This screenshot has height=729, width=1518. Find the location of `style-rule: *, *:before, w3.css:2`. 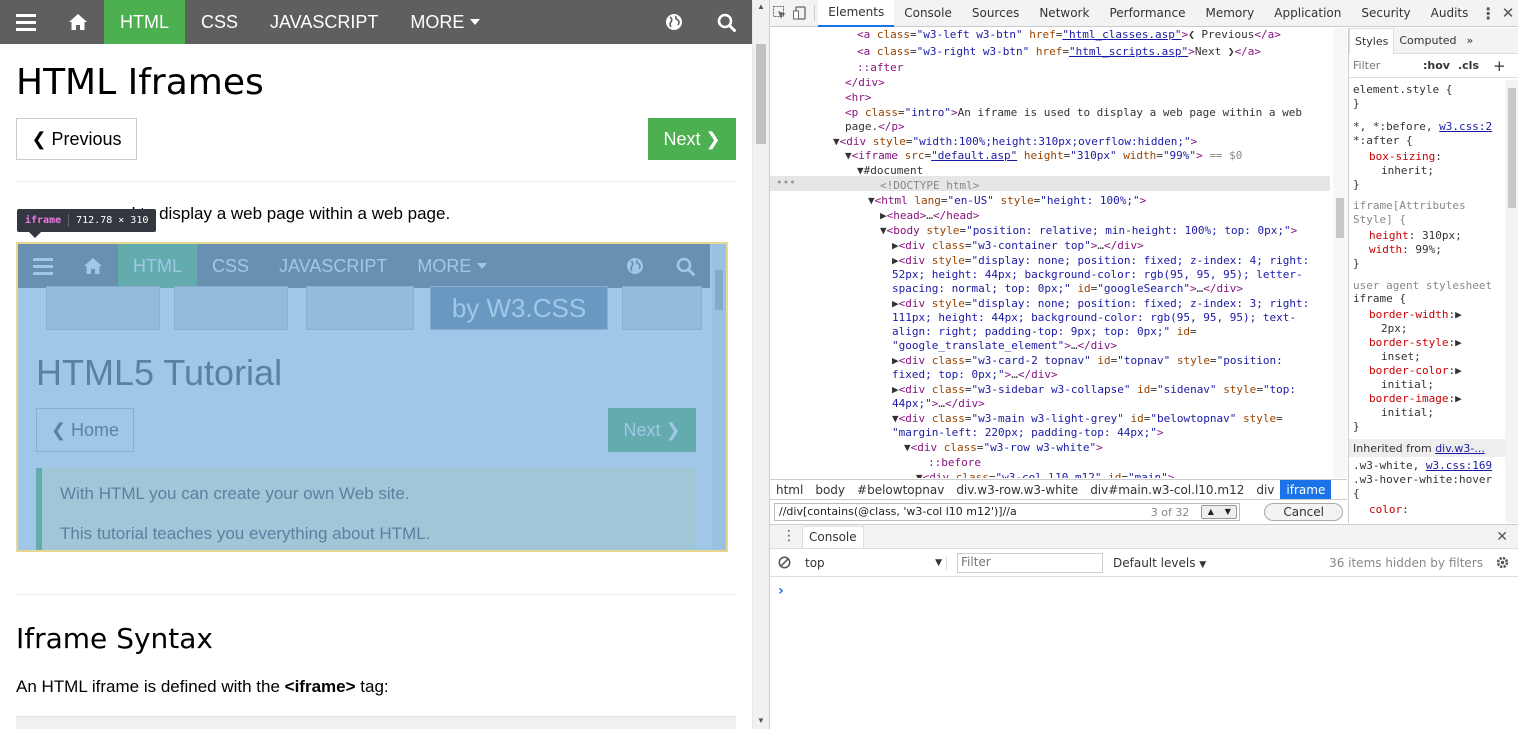

style-rule: *, *:before, w3.css:2 is located at coordinates (1422, 127).